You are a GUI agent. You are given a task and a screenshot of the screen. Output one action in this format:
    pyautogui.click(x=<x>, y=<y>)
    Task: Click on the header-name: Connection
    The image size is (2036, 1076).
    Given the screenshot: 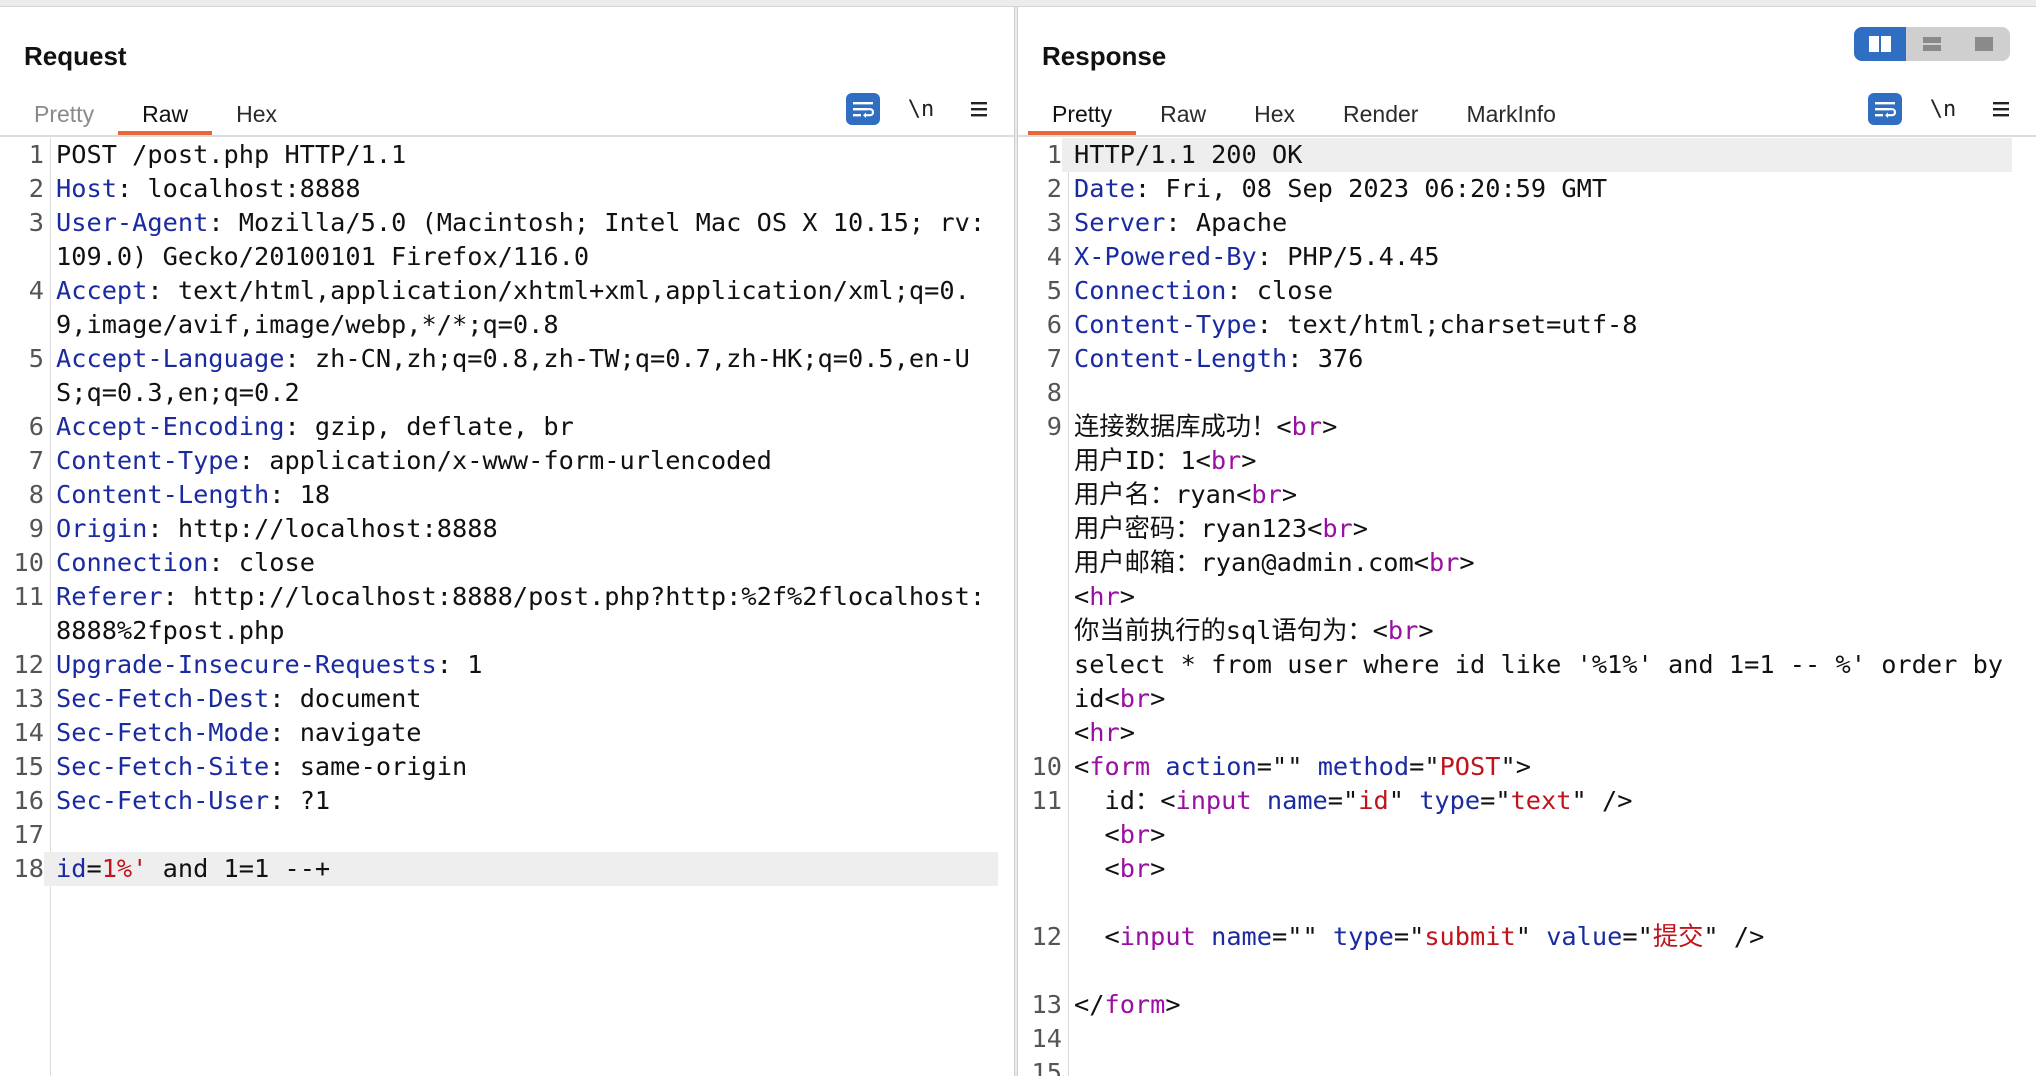 What is the action you would take?
    pyautogui.click(x=132, y=562)
    